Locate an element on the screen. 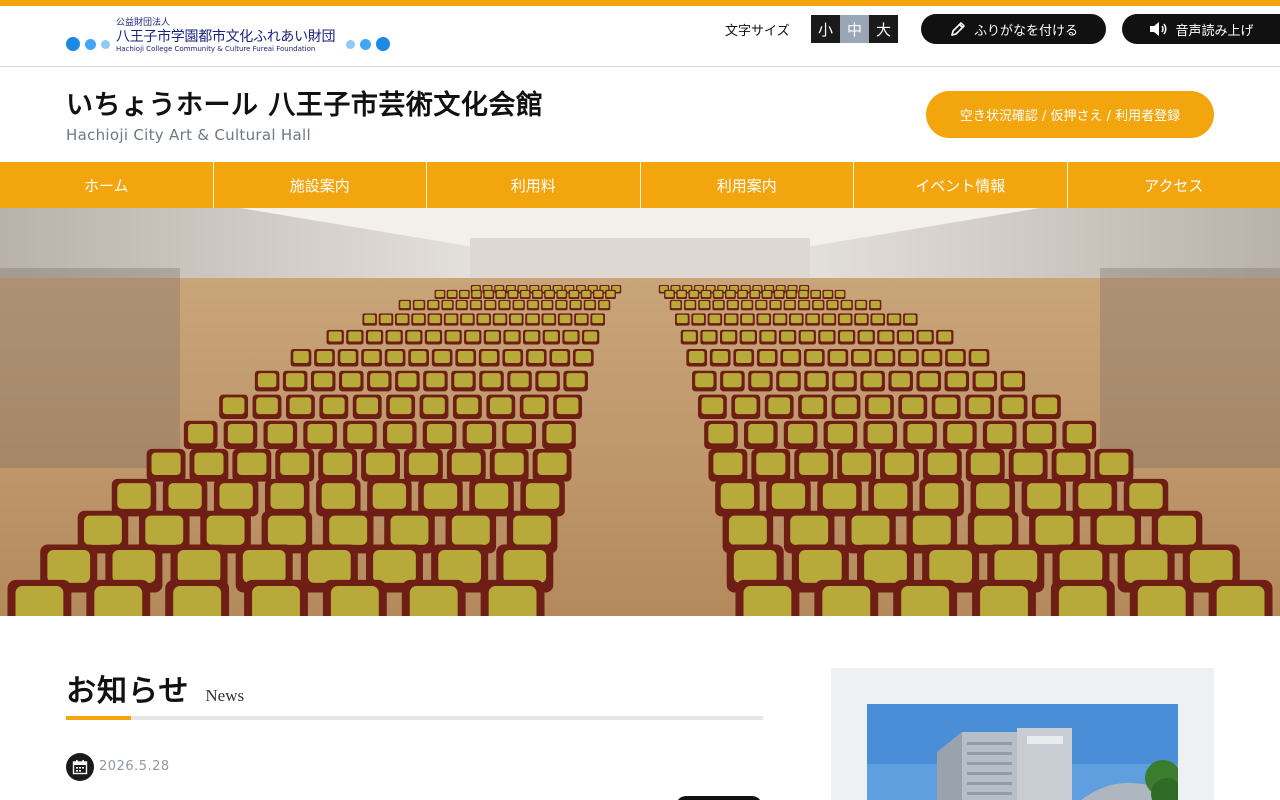 This screenshot has width=1280, height=800. speaker-icon is located at coordinates (1158, 29).